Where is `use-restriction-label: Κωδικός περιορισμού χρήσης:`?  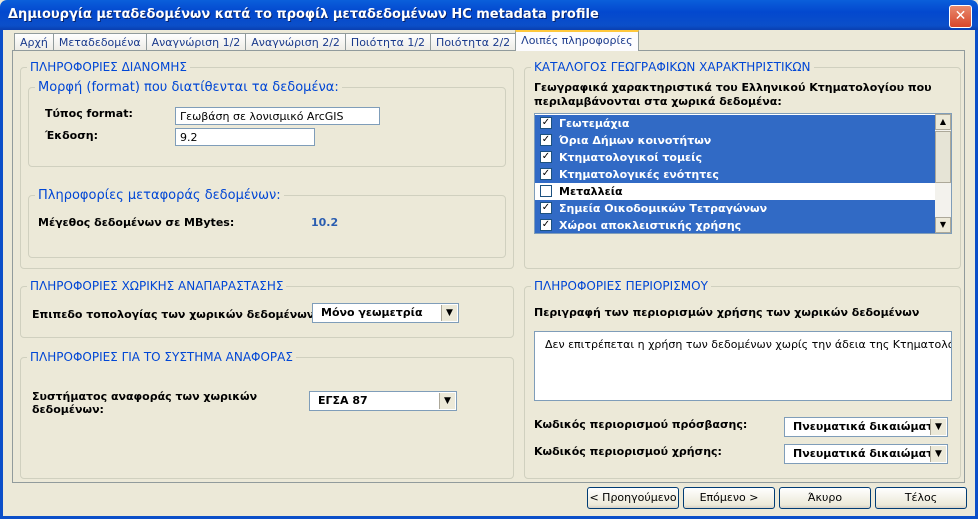 use-restriction-label: Κωδικός περιορισμού χρήσης: is located at coordinates (628, 451).